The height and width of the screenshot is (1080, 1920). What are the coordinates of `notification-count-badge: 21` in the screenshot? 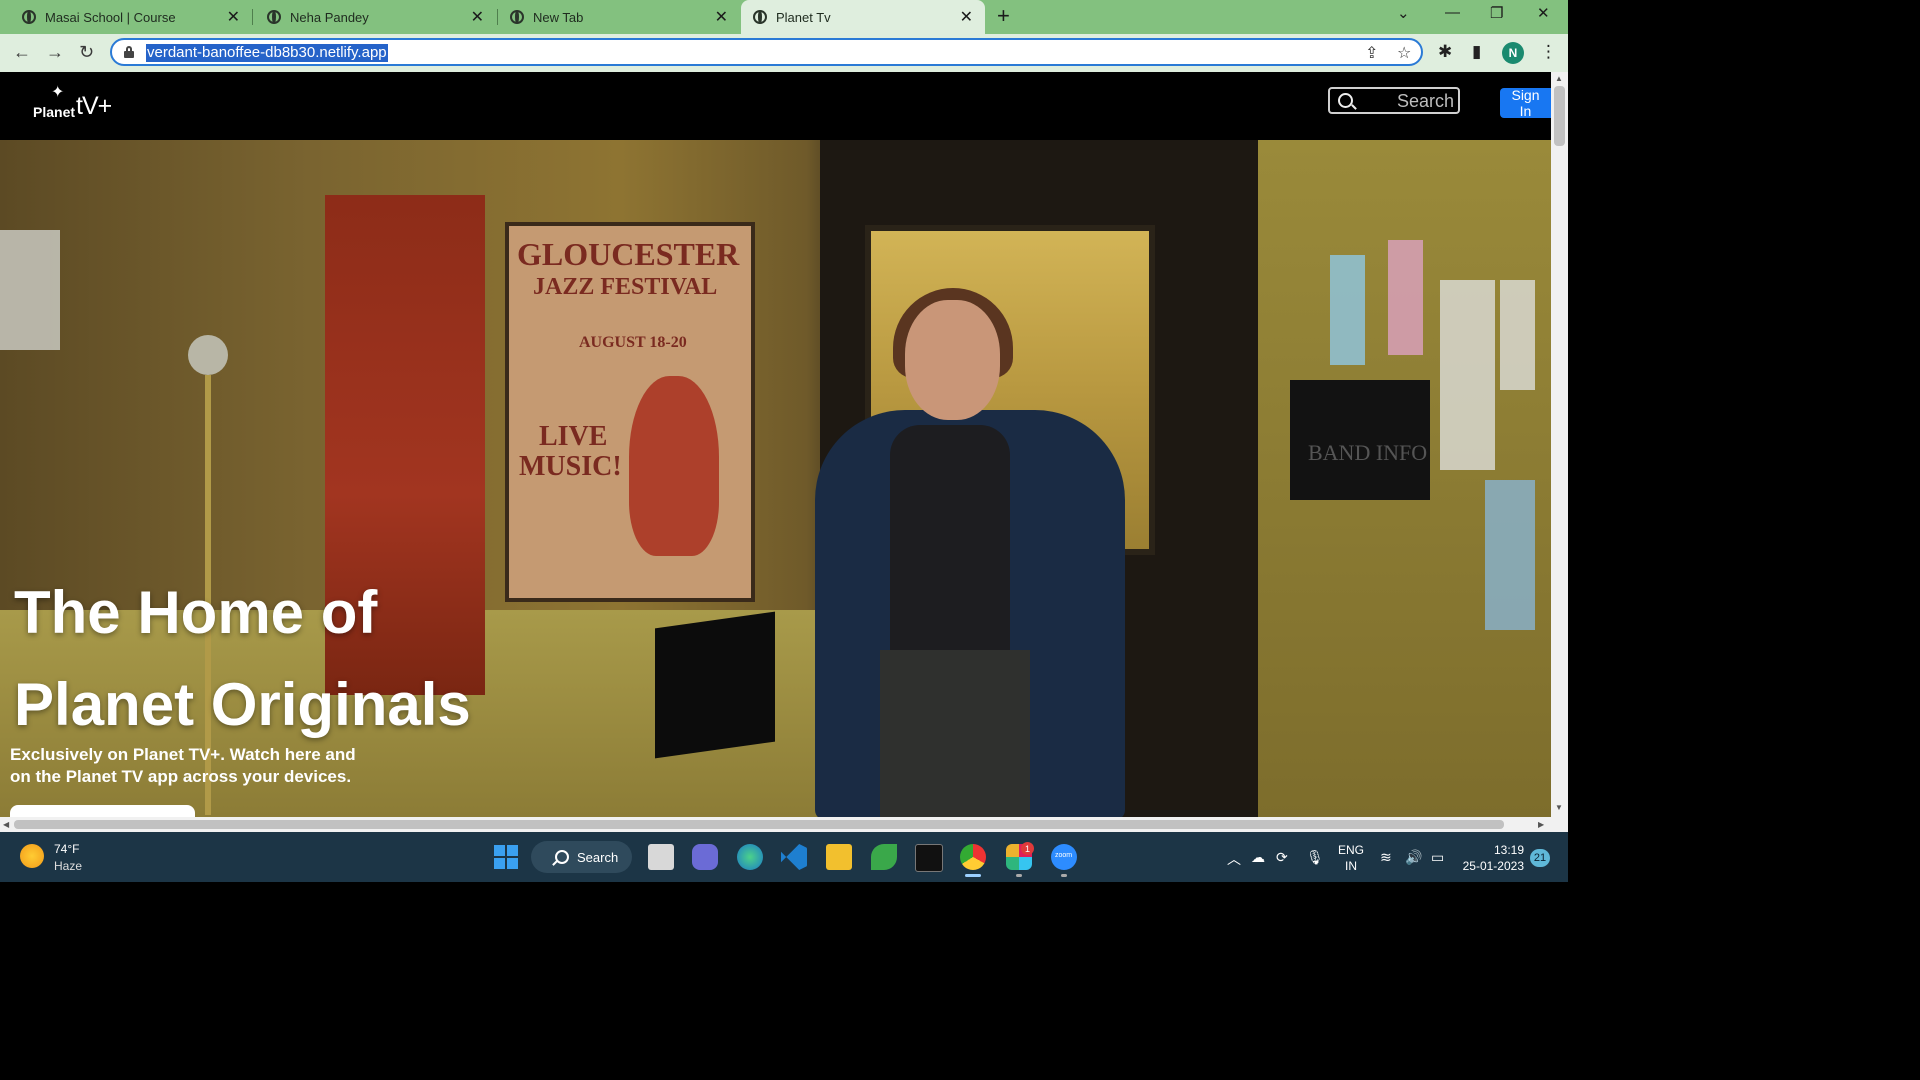 It's located at (1540, 858).